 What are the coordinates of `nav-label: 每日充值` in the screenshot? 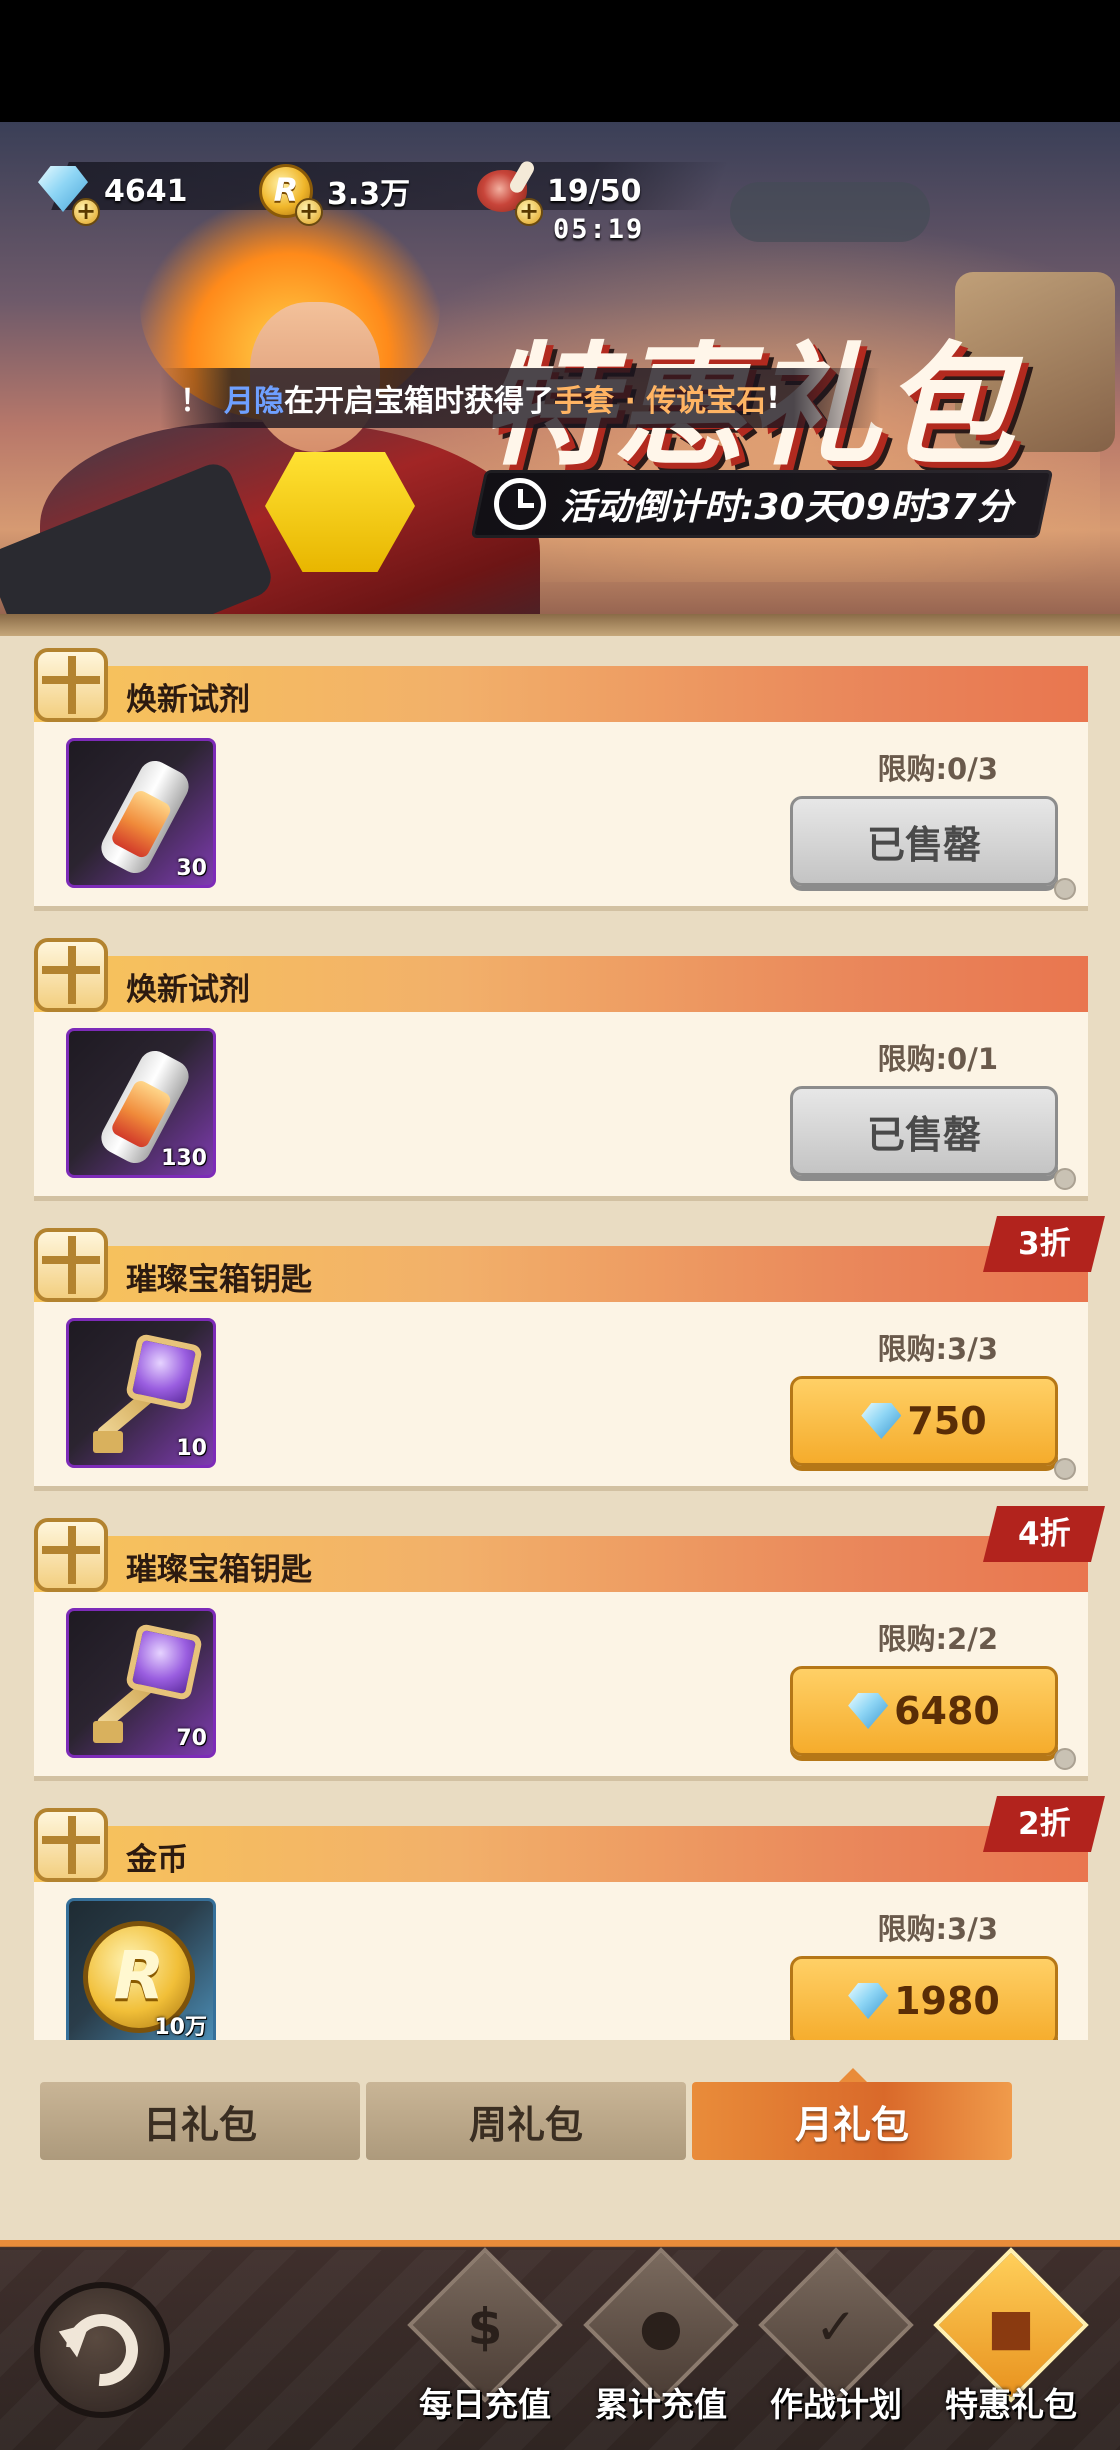 It's located at (485, 2404).